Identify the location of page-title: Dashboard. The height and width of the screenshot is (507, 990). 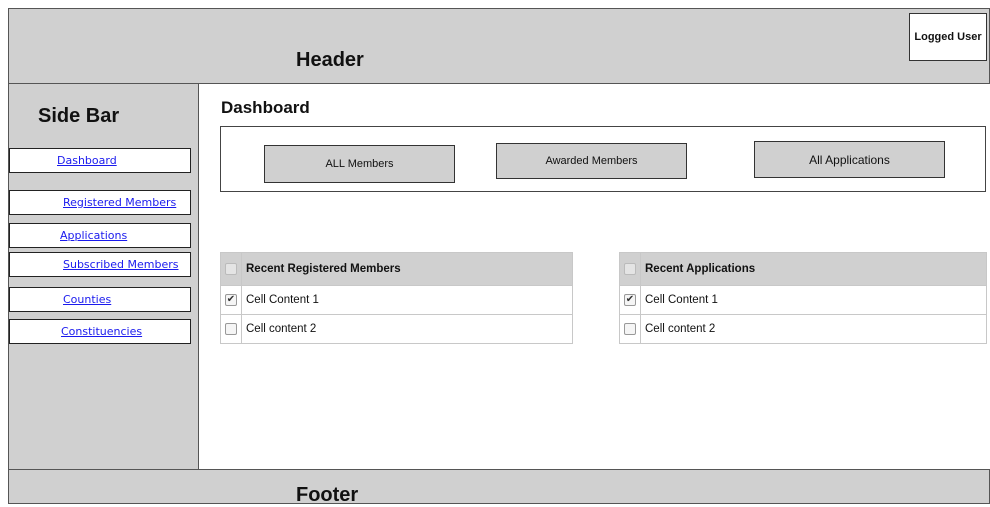
(265, 107).